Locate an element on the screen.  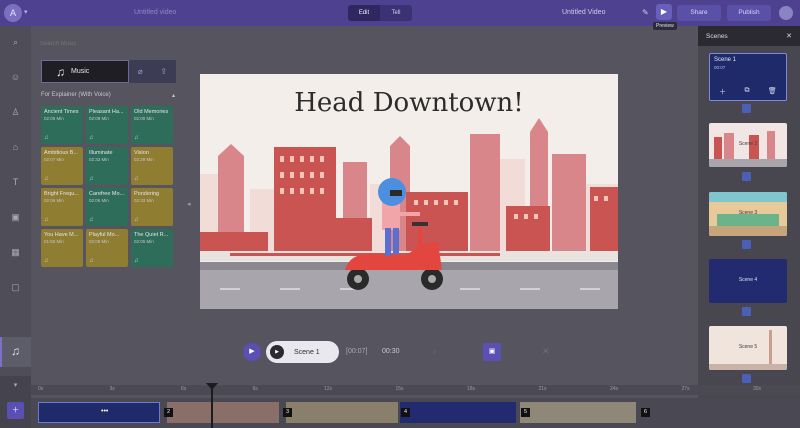
user-icon: ♙ is located at coordinates (15, 112).